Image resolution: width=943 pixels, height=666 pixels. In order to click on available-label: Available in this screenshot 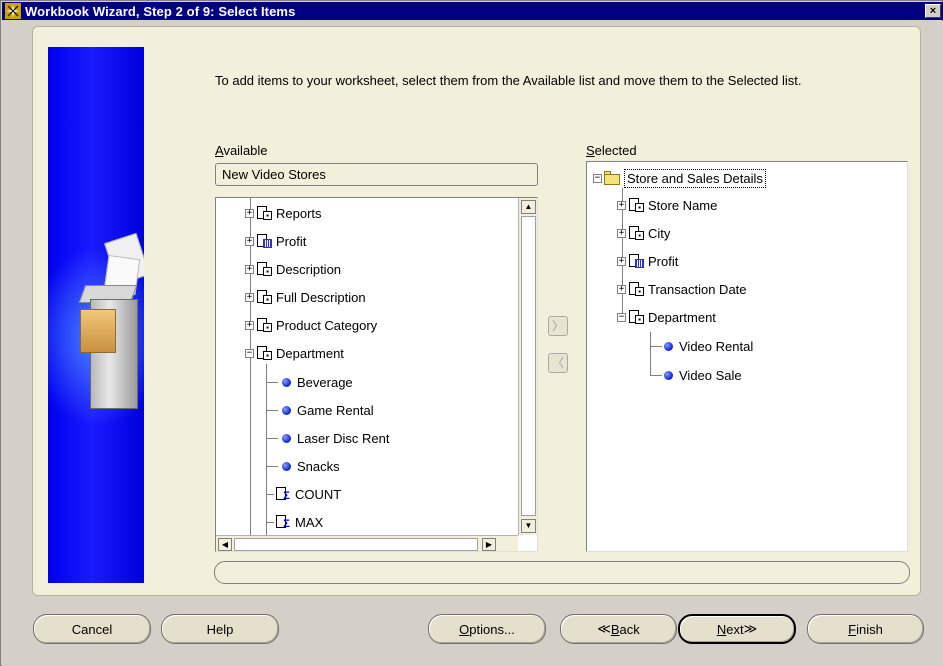, I will do `click(241, 150)`.